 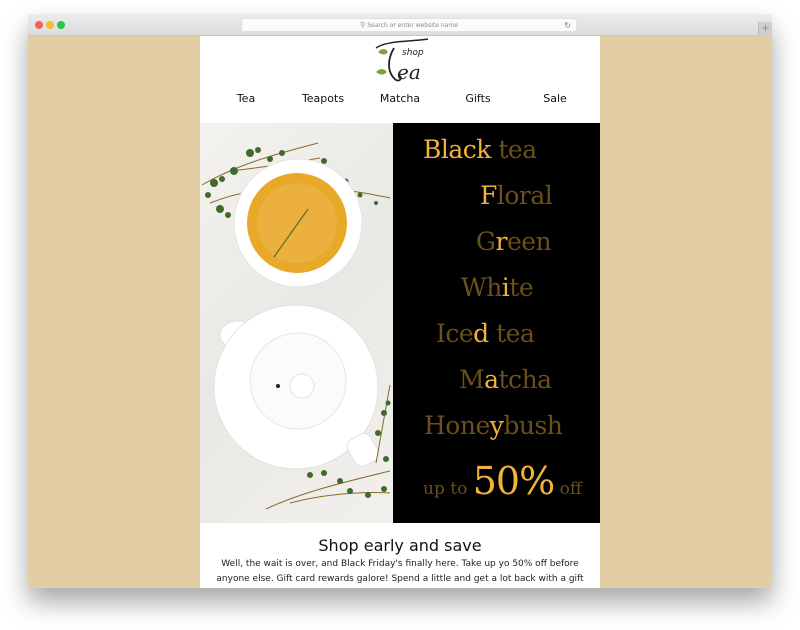 I want to click on promo-highlight: r, so click(x=501, y=241).